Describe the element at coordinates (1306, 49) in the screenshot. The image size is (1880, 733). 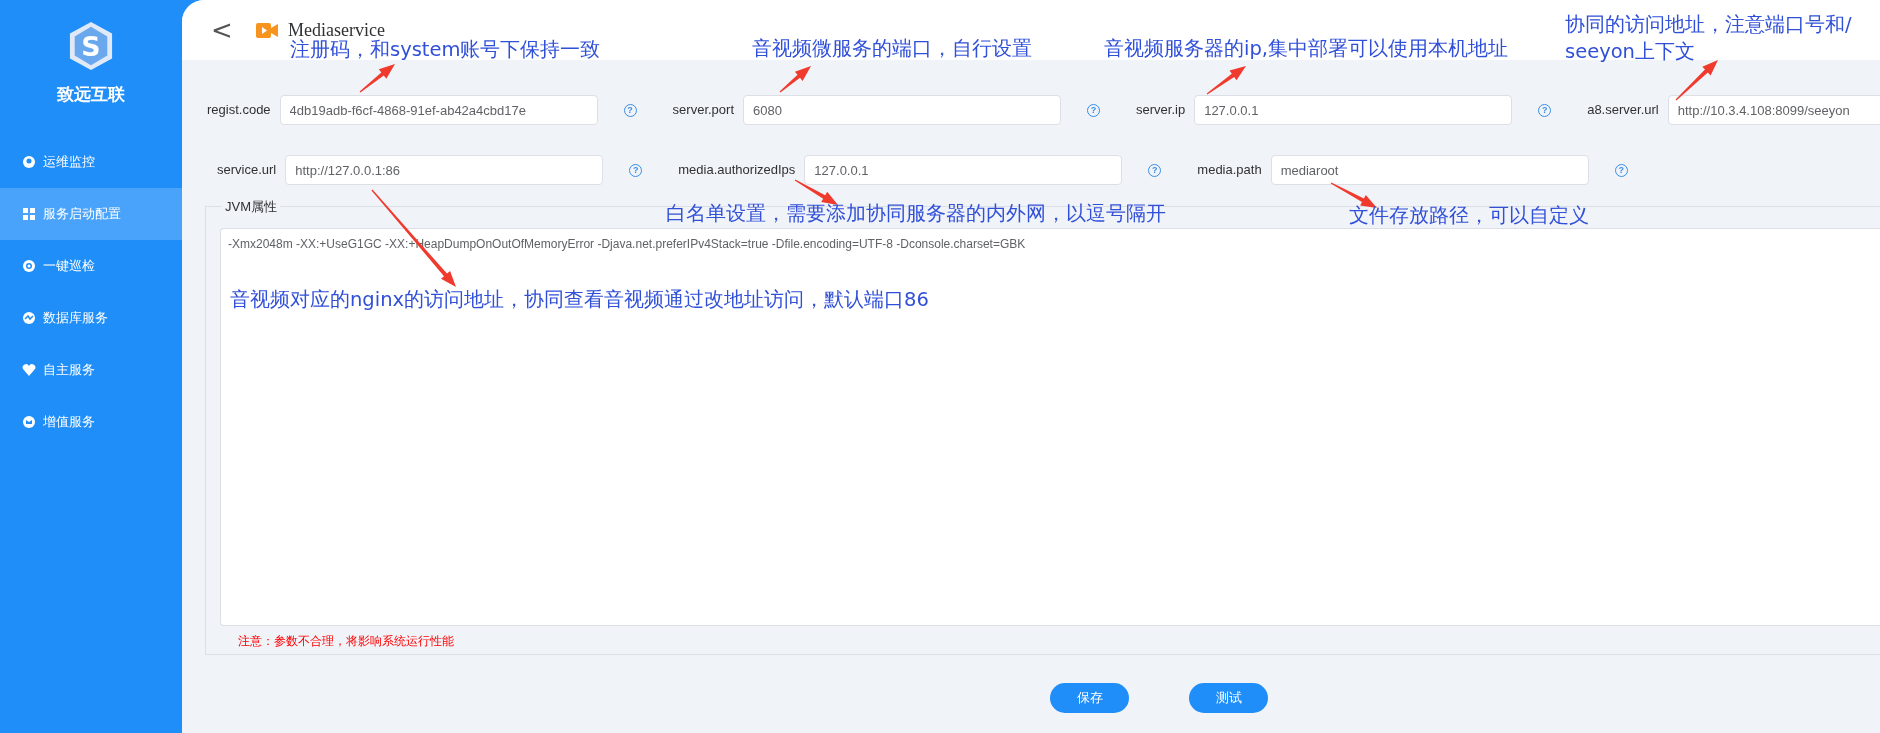
I see `annotation-text: 音视频服务器的ip,集中部署可以使用本机地址` at that location.